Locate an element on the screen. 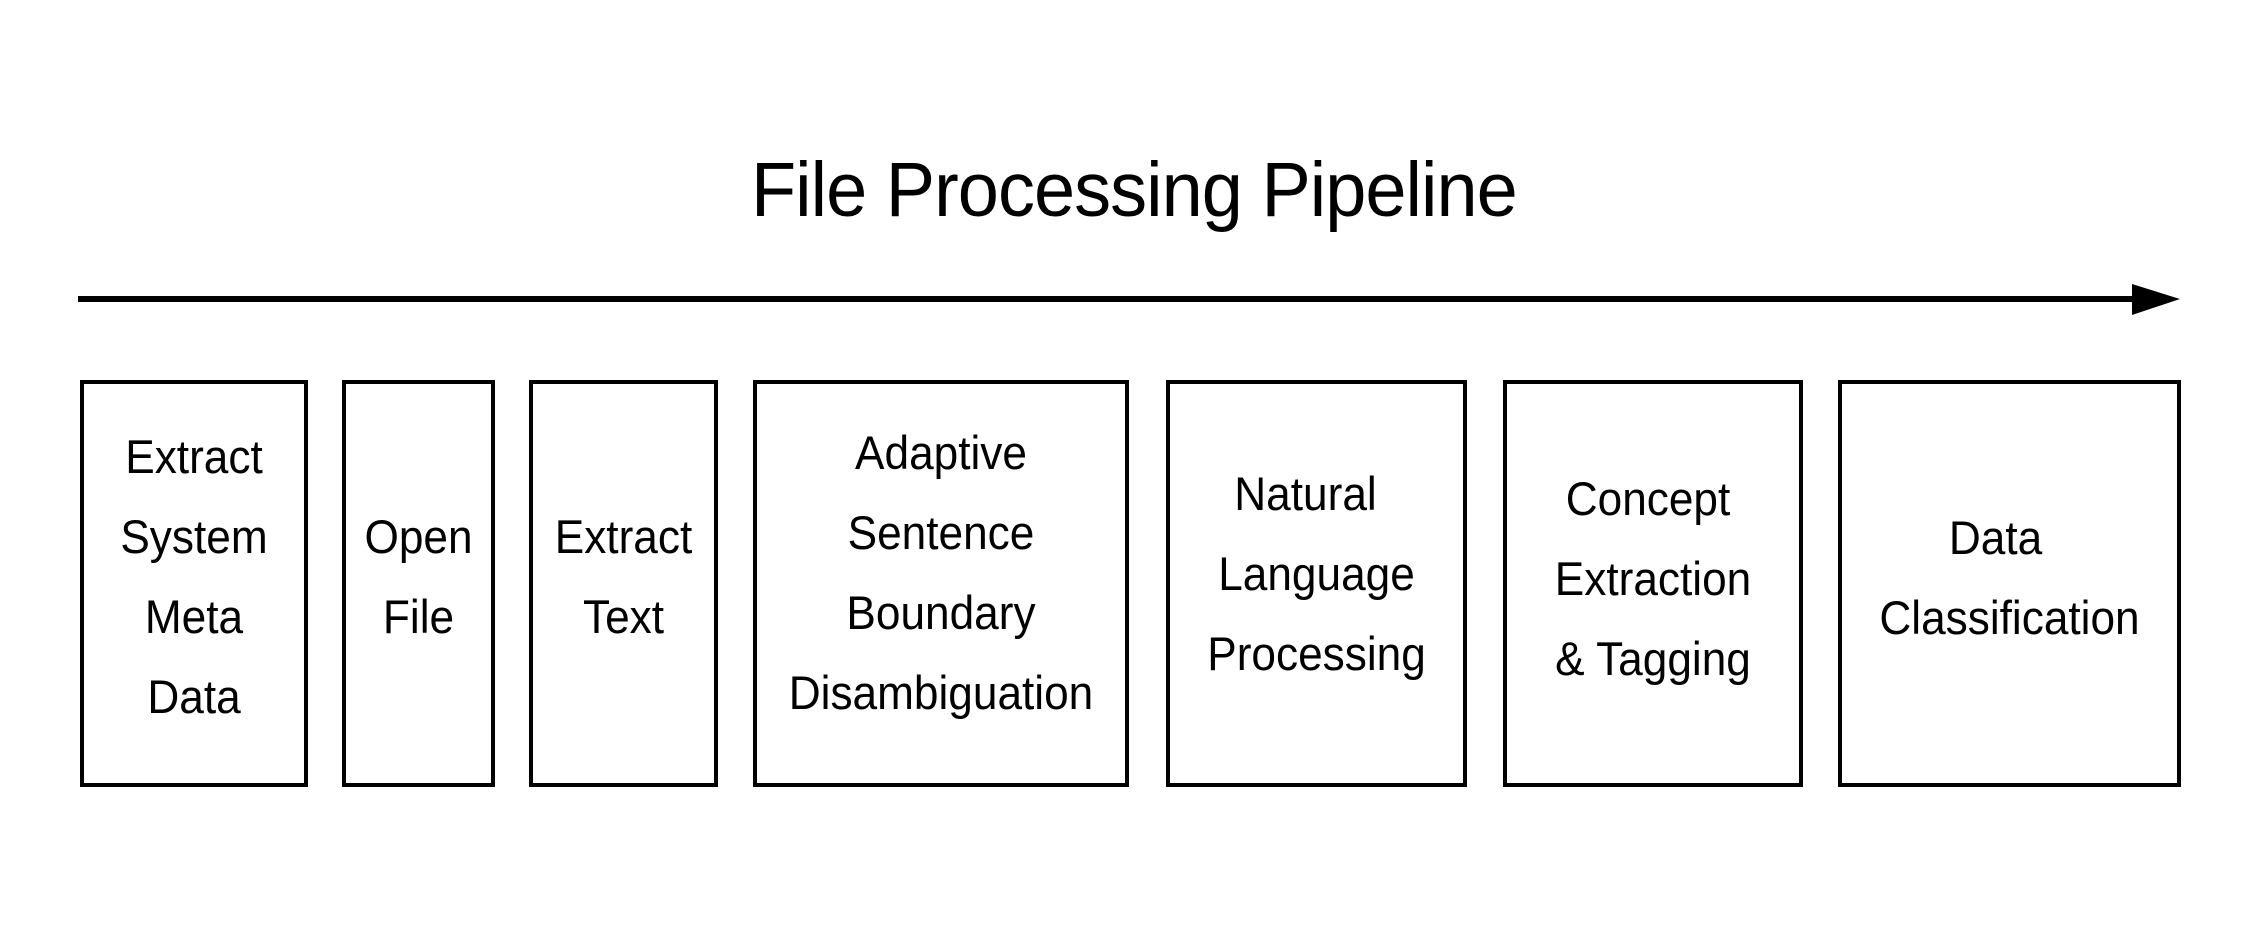 This screenshot has height=949, width=2267. stage-label: Extract System Meta Data is located at coordinates (194, 577).